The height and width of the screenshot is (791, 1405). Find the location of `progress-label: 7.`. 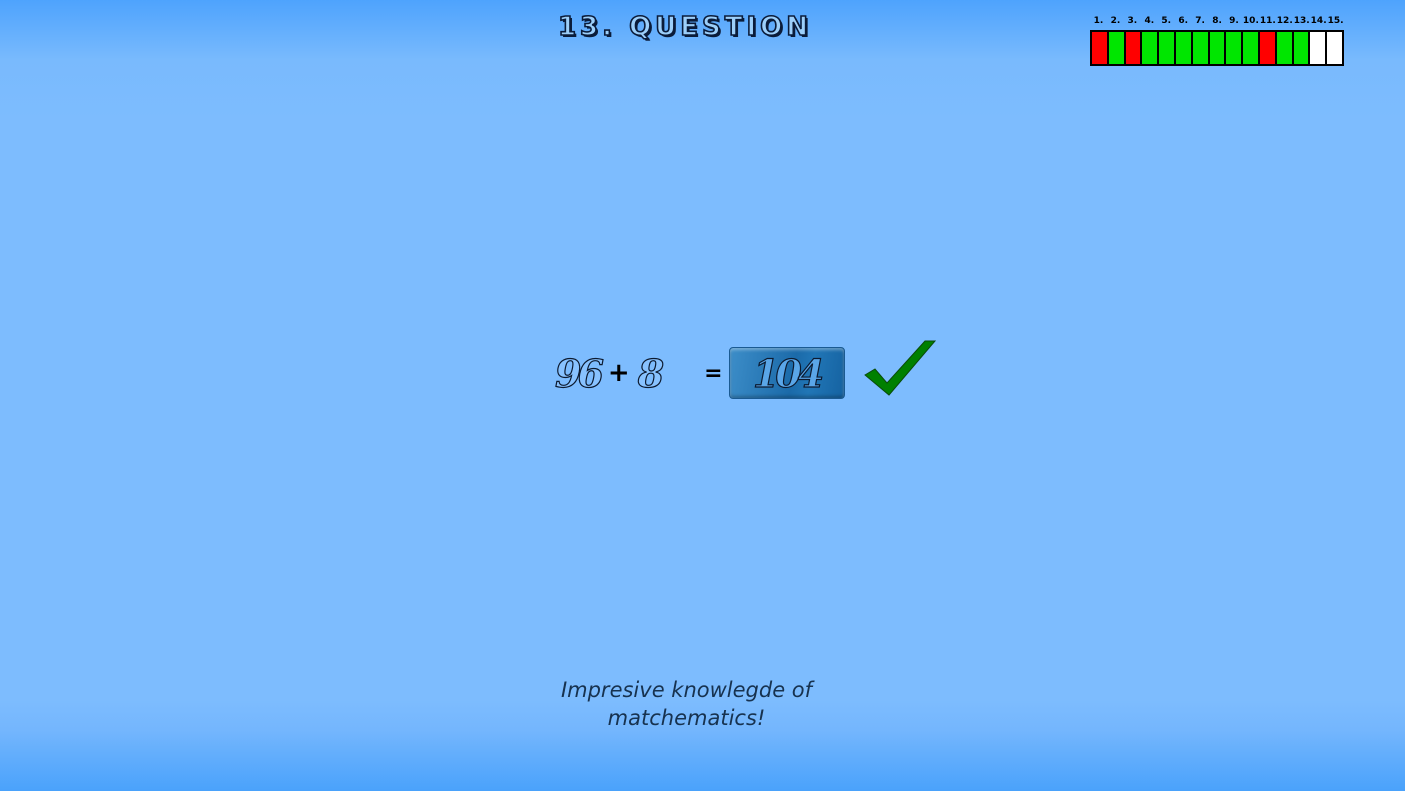

progress-label: 7. is located at coordinates (1200, 21).